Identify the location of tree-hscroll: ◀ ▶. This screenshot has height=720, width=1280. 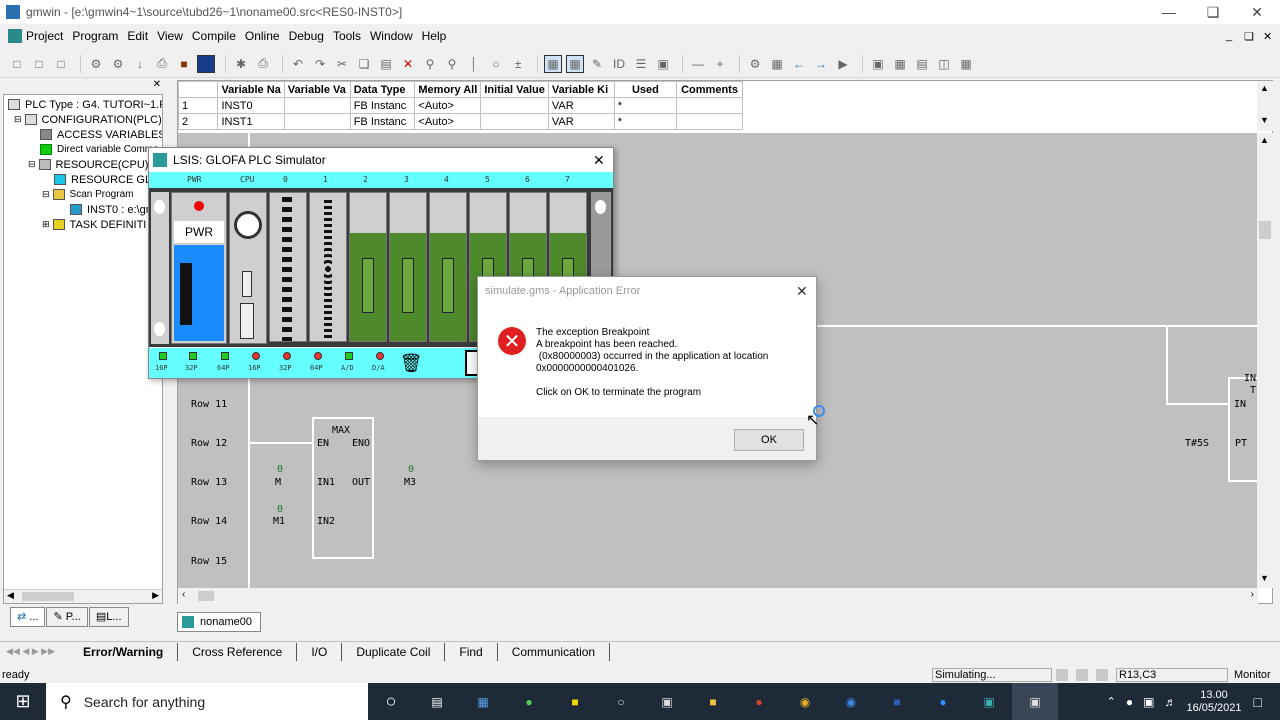
(83, 596).